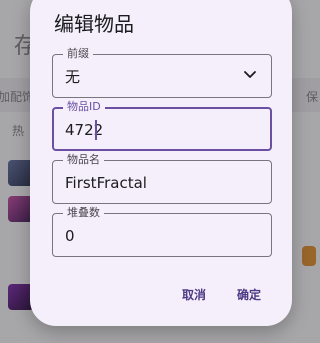 This screenshot has width=320, height=343. I want to click on text-cursor, so click(96, 130).